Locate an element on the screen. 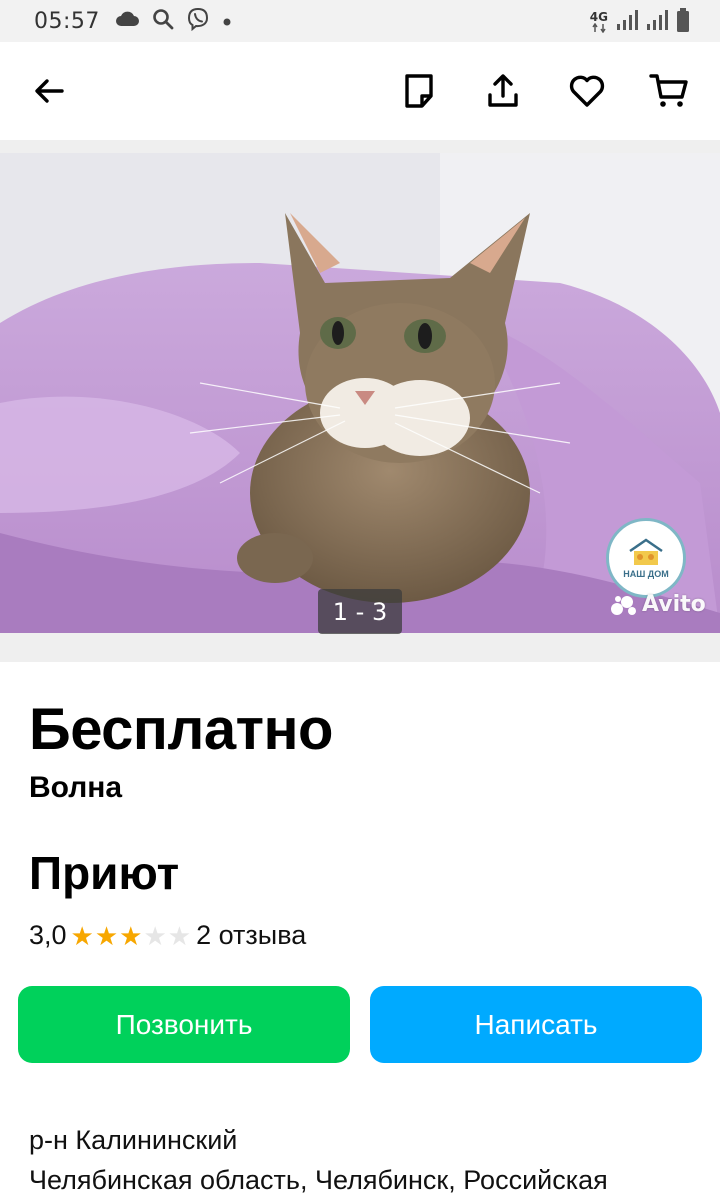 The width and height of the screenshot is (720, 1200). cart-icon is located at coordinates (668, 90).